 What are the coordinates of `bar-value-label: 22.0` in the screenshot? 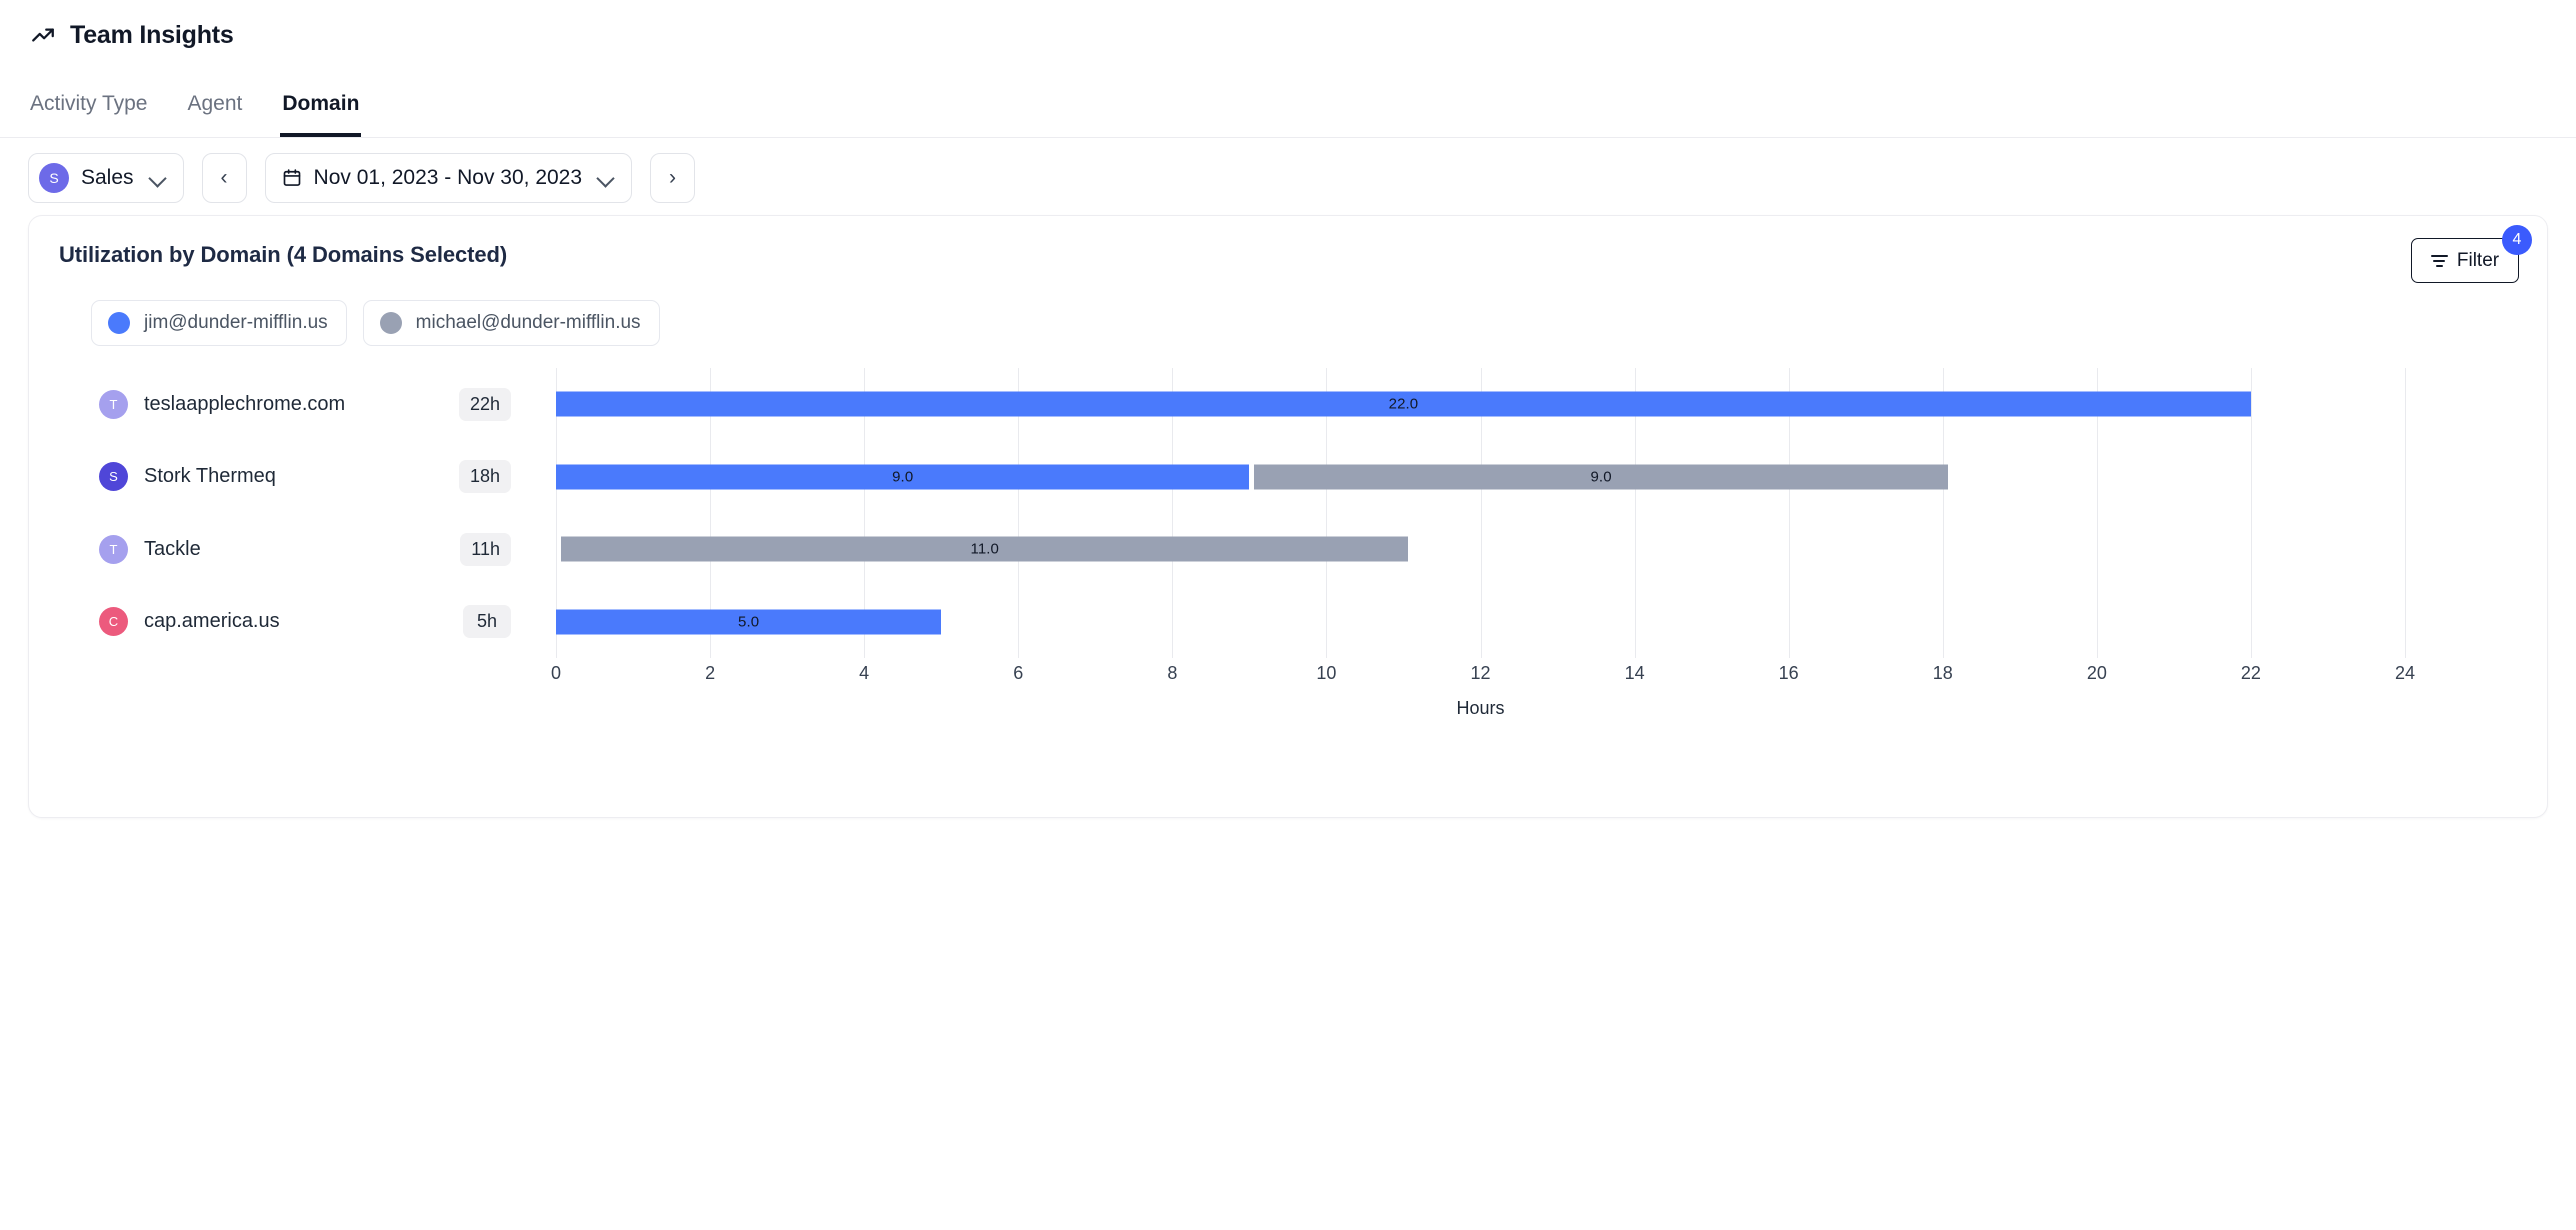 It's located at (1403, 404).